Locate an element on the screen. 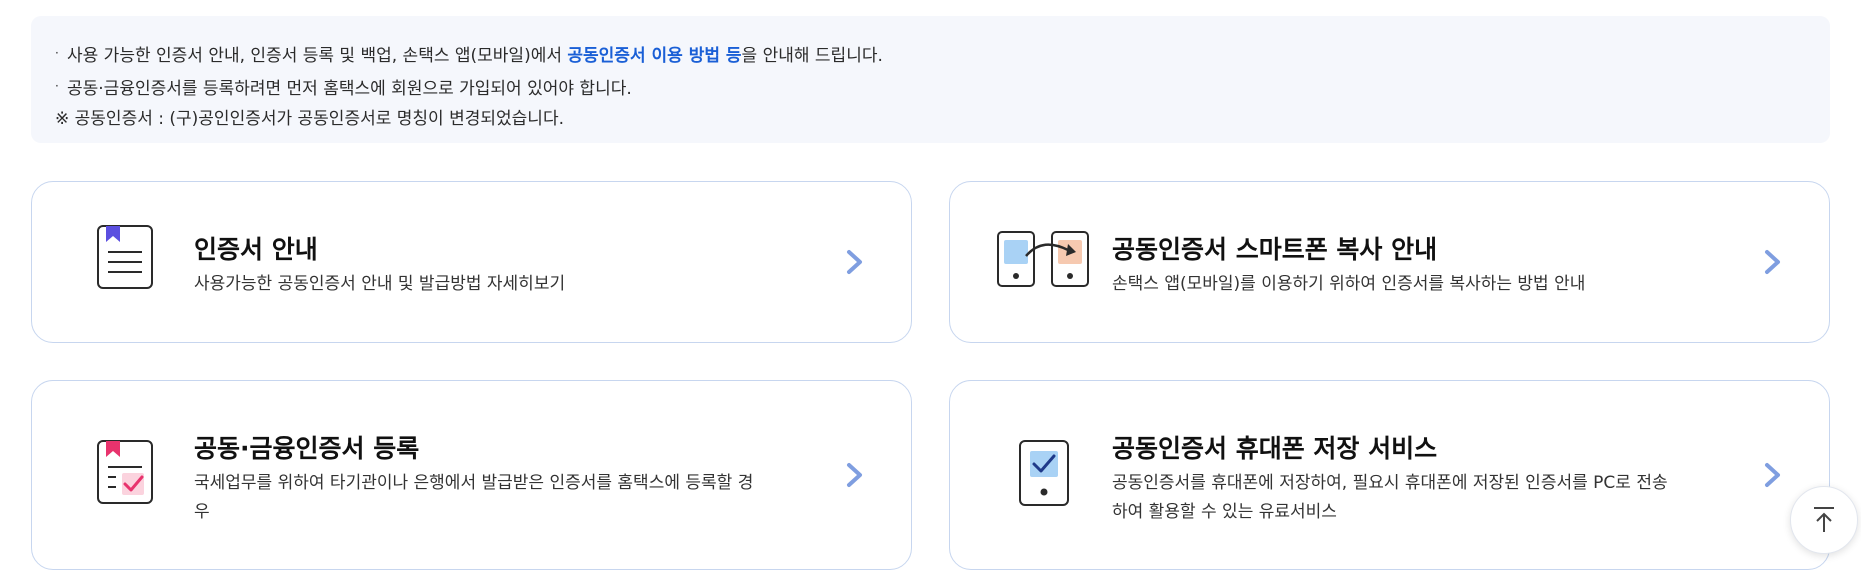  document-bookmark-icon is located at coordinates (125, 257).